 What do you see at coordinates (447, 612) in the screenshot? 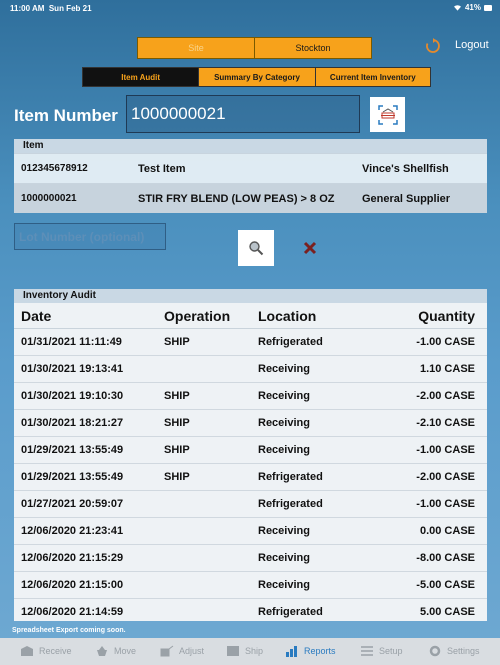
I see `audit-quantity: 5.00 CASE` at bounding box center [447, 612].